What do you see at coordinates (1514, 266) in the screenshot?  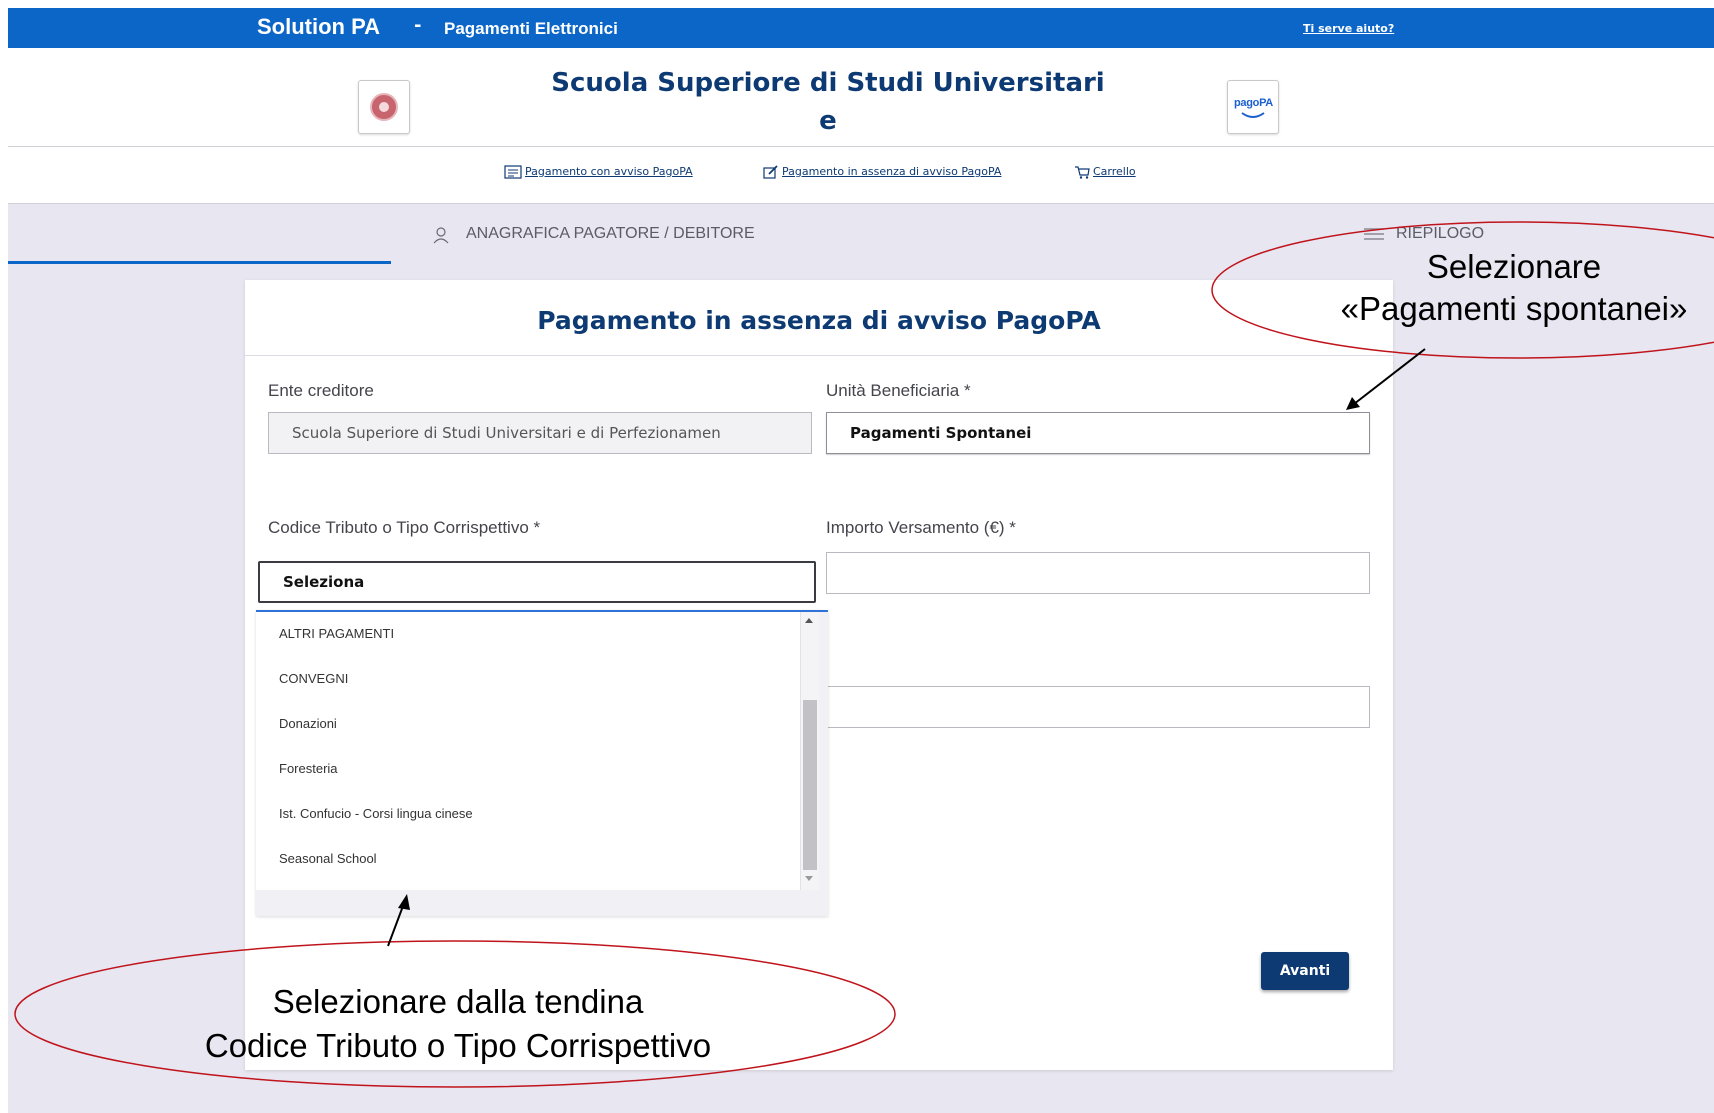 I see `annotation-top-line1: Selezionare` at bounding box center [1514, 266].